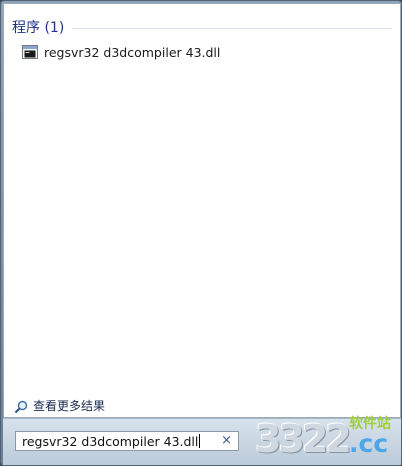 This screenshot has width=402, height=466. I want to click on section-header-programs: 程序 (1), so click(202, 27).